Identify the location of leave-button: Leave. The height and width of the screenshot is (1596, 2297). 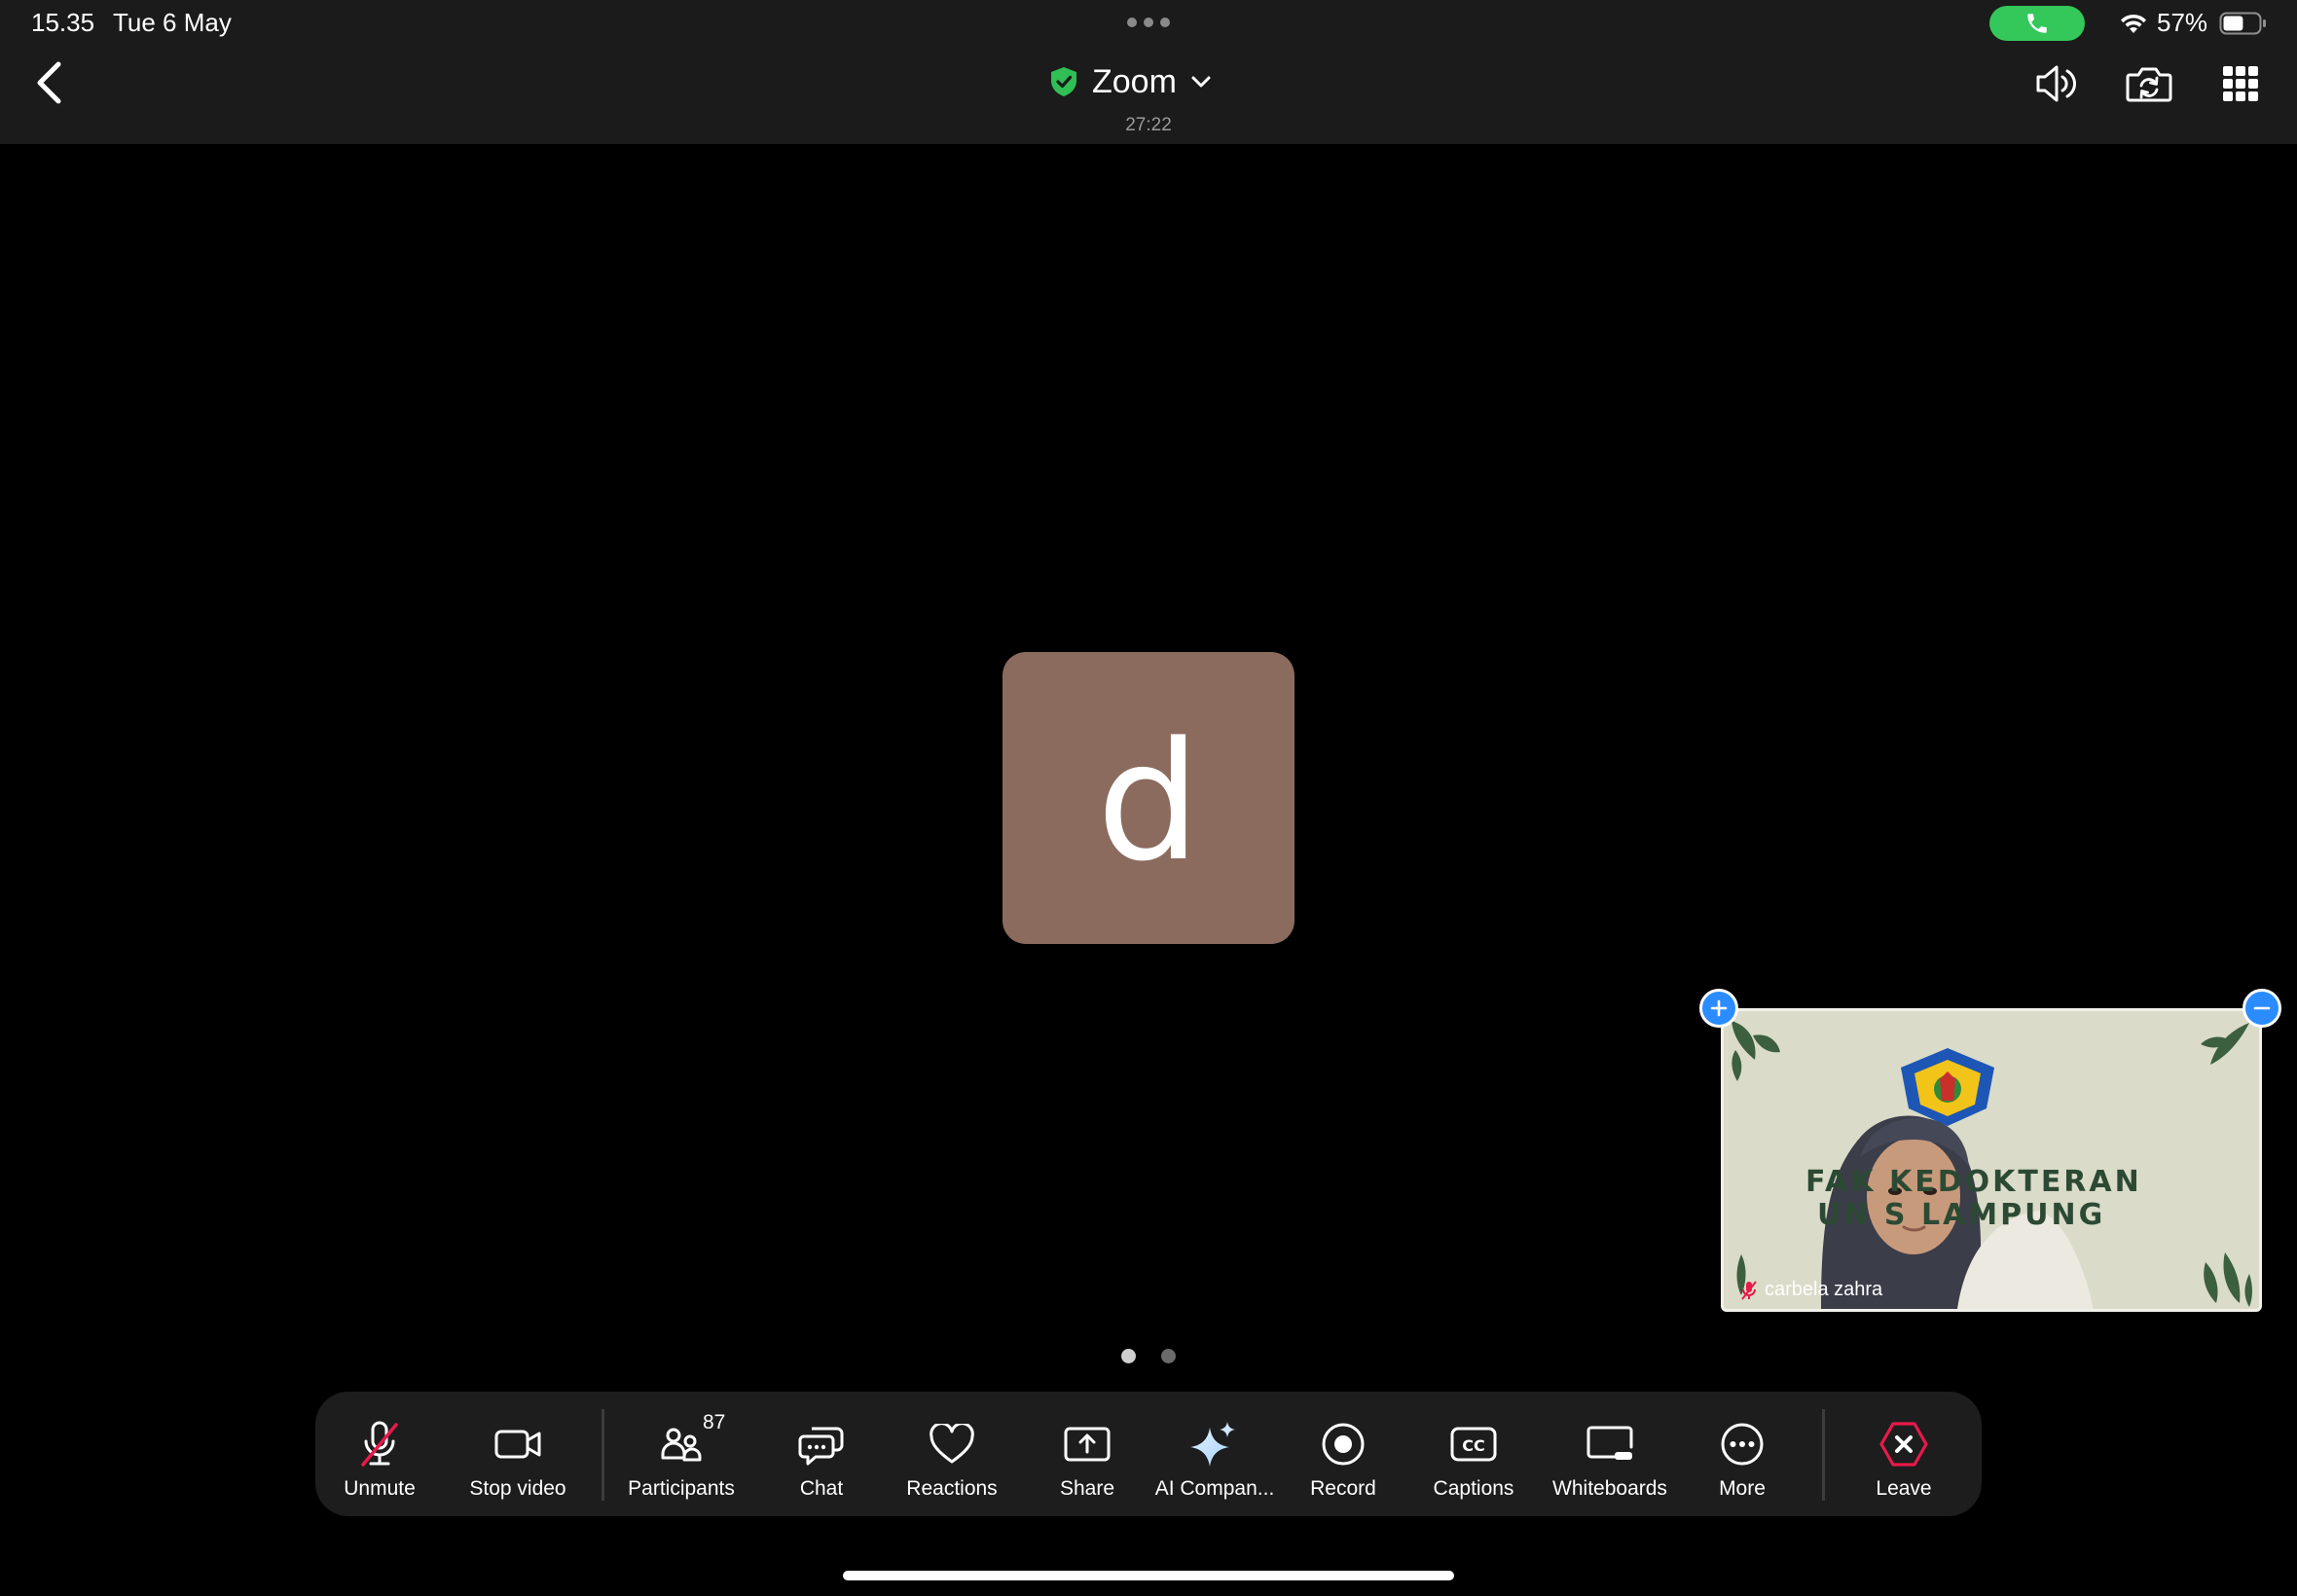
(1903, 1454).